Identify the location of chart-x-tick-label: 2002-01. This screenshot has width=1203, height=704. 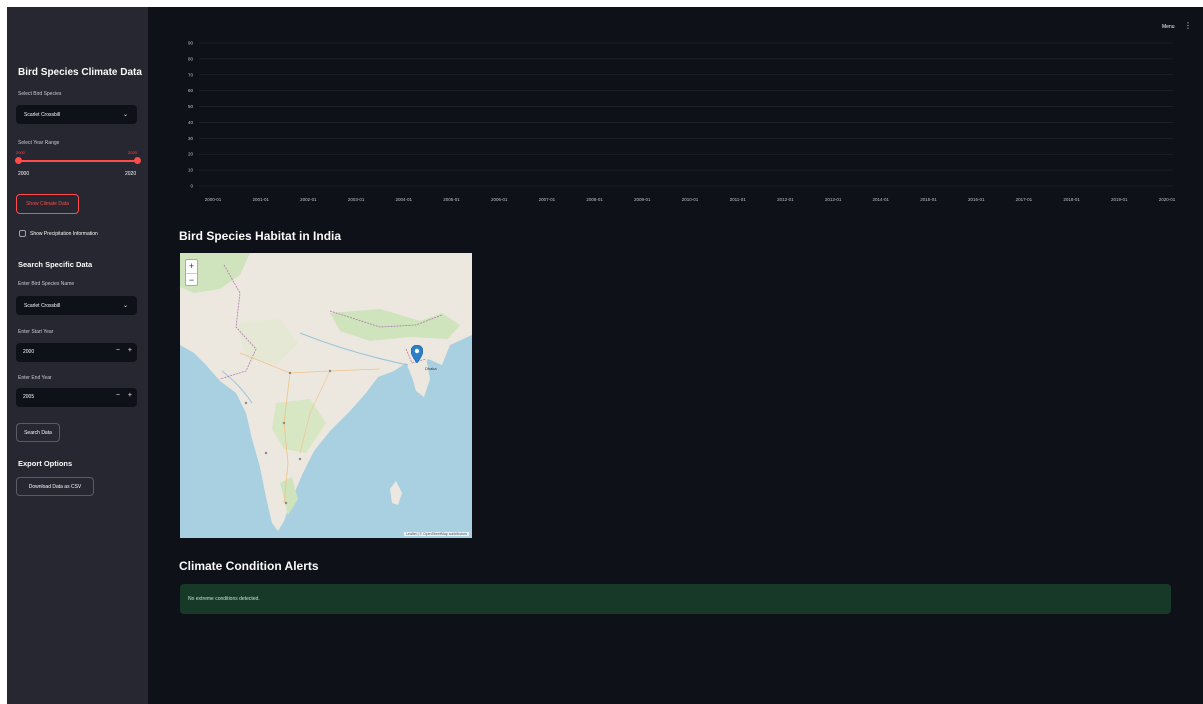
(308, 199).